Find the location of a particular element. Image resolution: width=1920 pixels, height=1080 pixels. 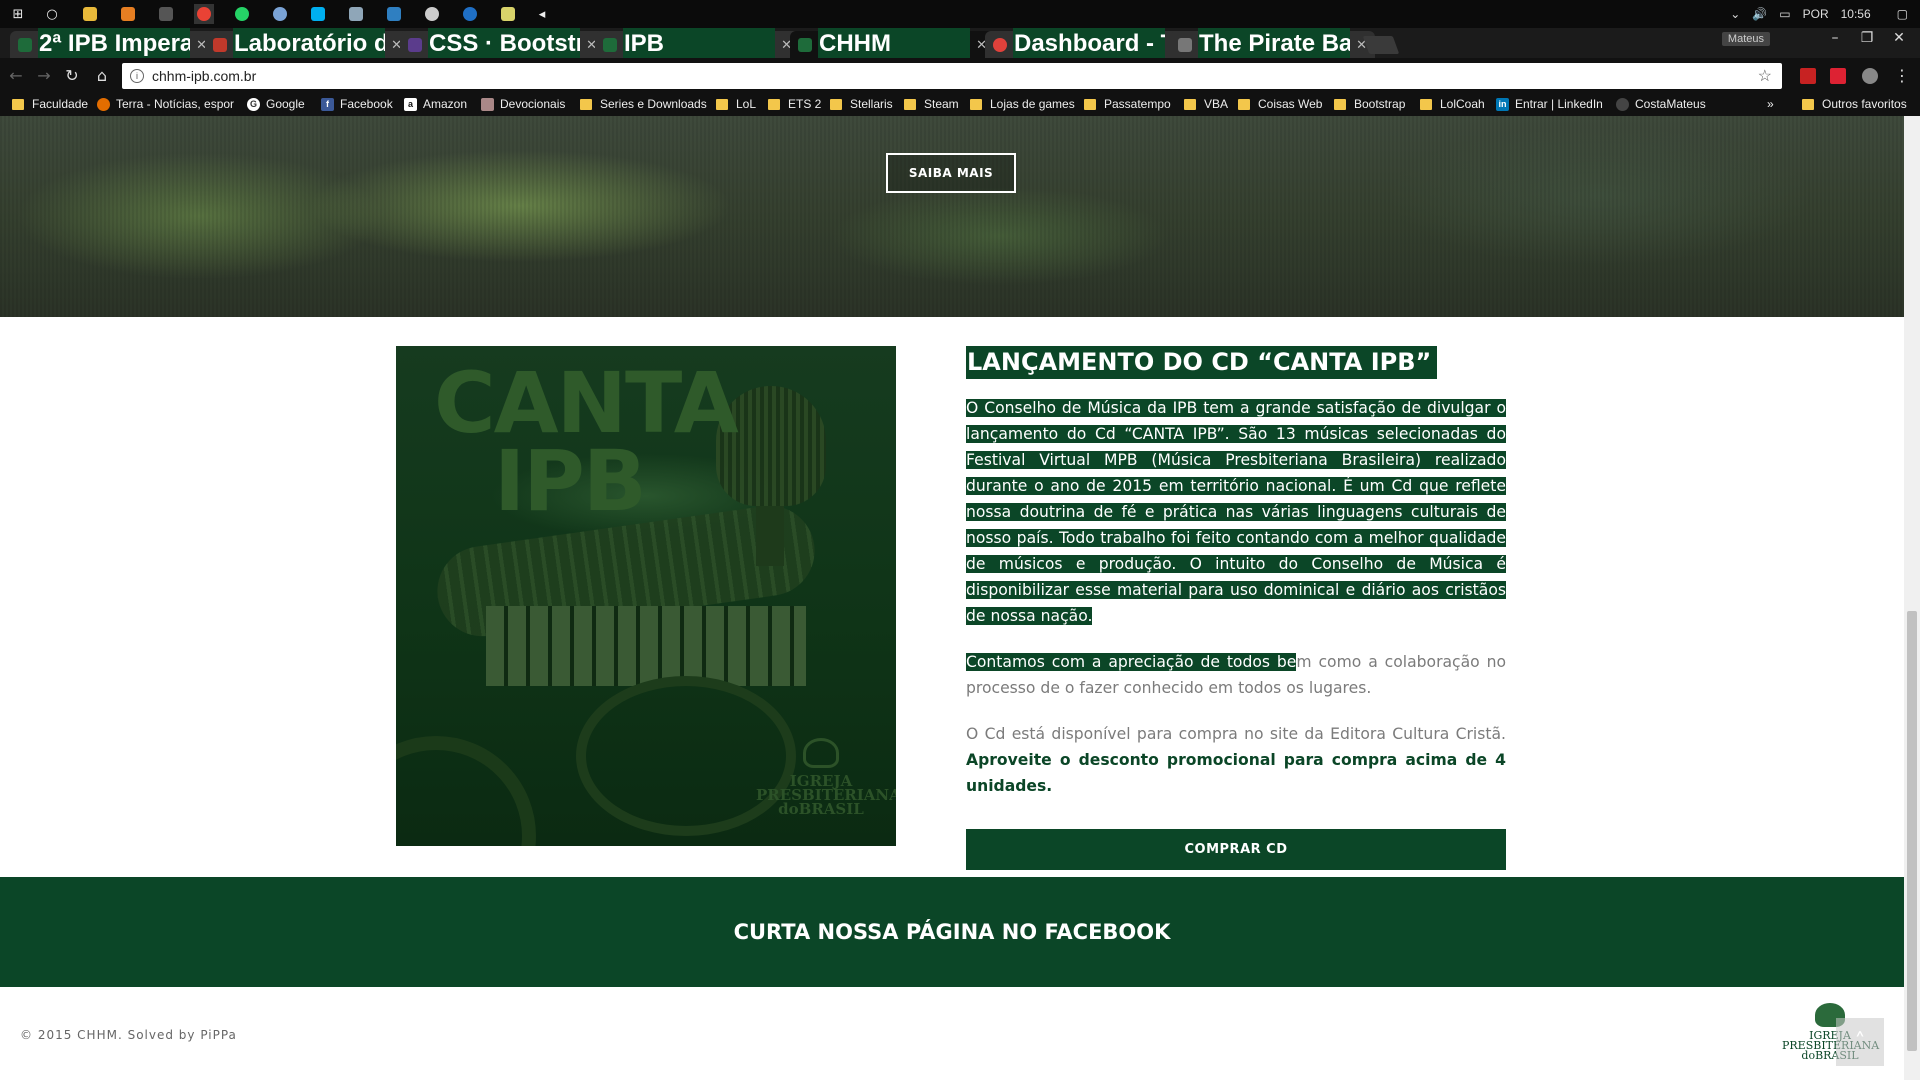

restore-icon: ❐ is located at coordinates (1867, 38).